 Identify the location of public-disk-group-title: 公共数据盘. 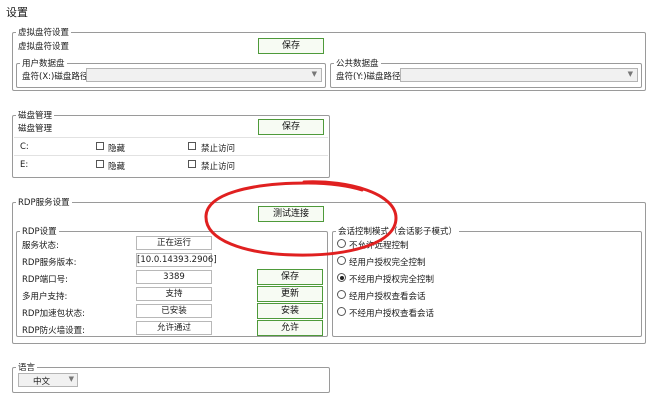
(357, 63).